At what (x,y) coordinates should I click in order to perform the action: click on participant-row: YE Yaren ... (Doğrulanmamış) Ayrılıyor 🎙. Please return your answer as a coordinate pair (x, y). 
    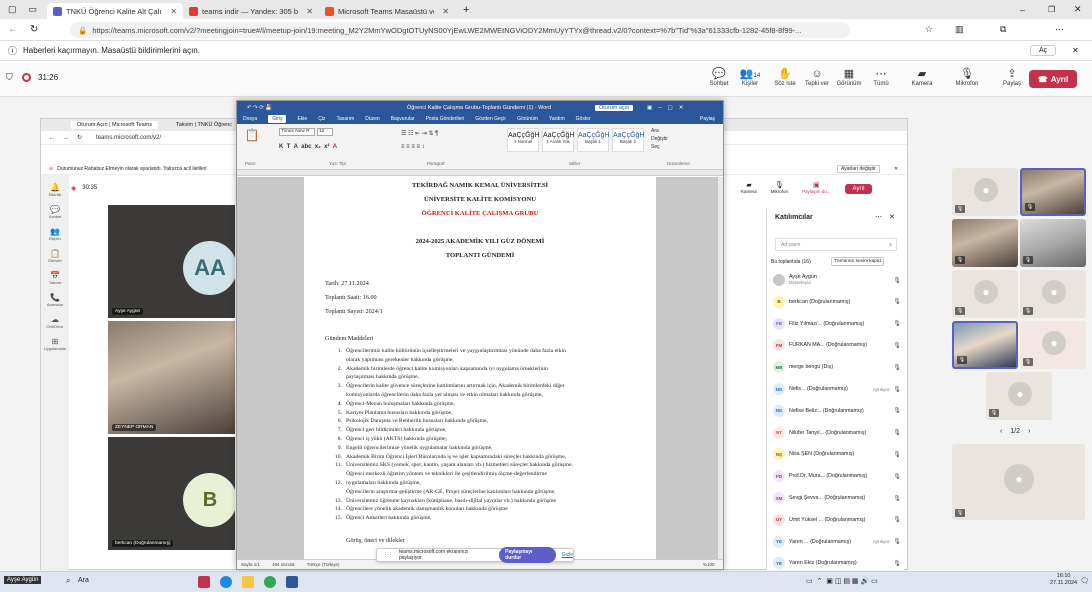
    Looking at the image, I should click on (837, 542).